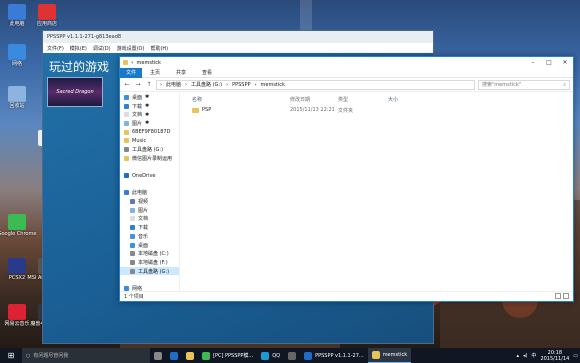 The height and width of the screenshot is (363, 580). Describe the element at coordinates (149, 123) in the screenshot. I see `nav-item: 图片 ✱` at that location.